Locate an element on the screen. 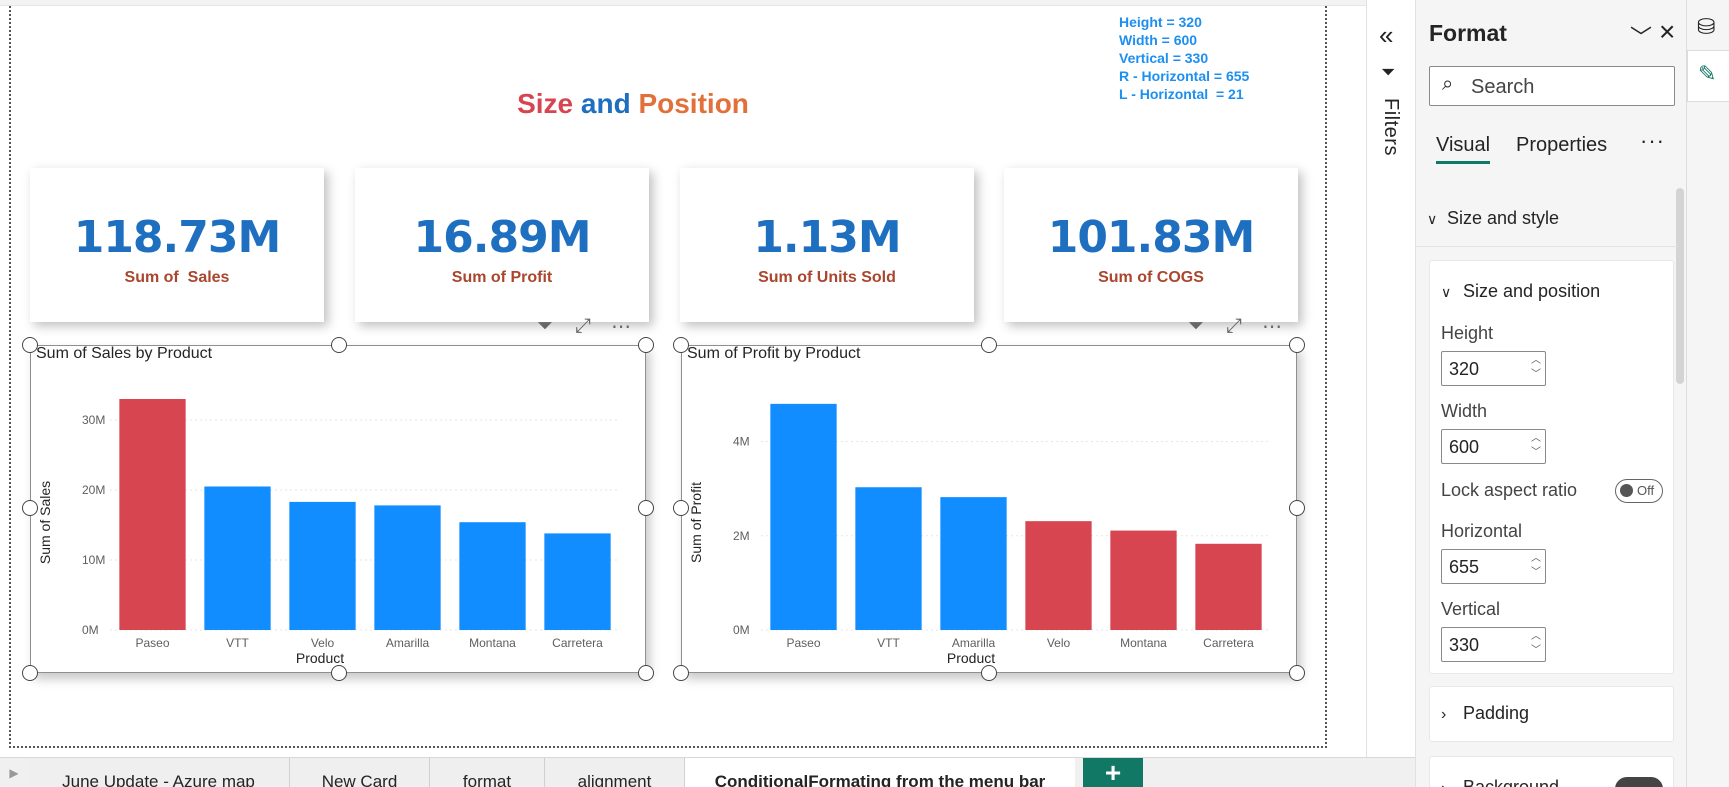 The width and height of the screenshot is (1729, 787). chevron-right-icon: › is located at coordinates (1452, 783).